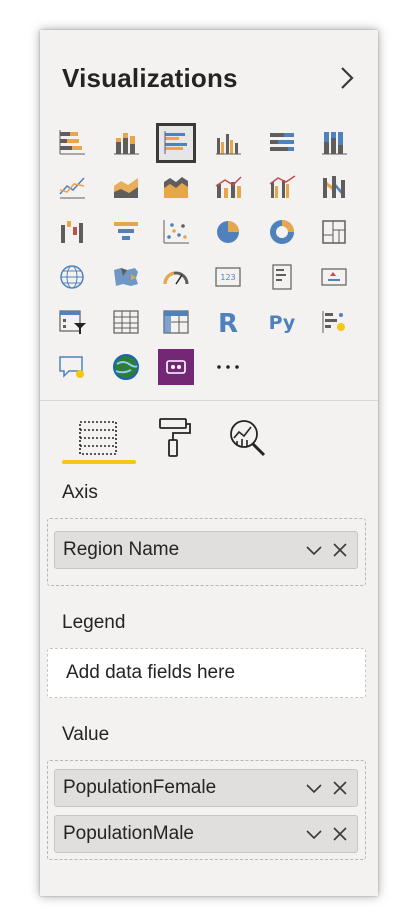  I want to click on waterfall-chart-icon, so click(72, 232).